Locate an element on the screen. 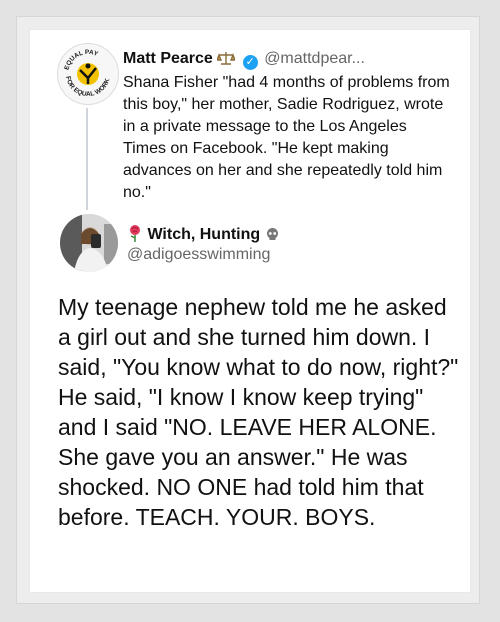 This screenshot has width=500, height=622. skull-icon is located at coordinates (272, 237).